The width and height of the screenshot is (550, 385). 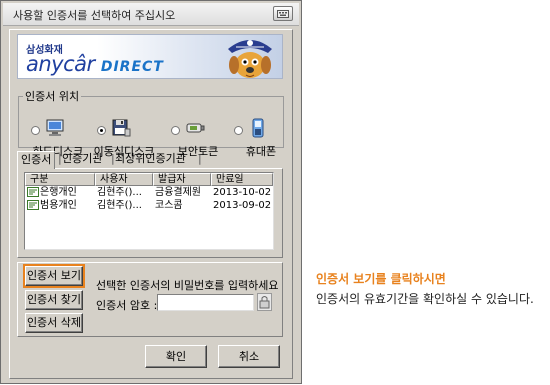 I want to click on ok-button: 확인, so click(x=176, y=356).